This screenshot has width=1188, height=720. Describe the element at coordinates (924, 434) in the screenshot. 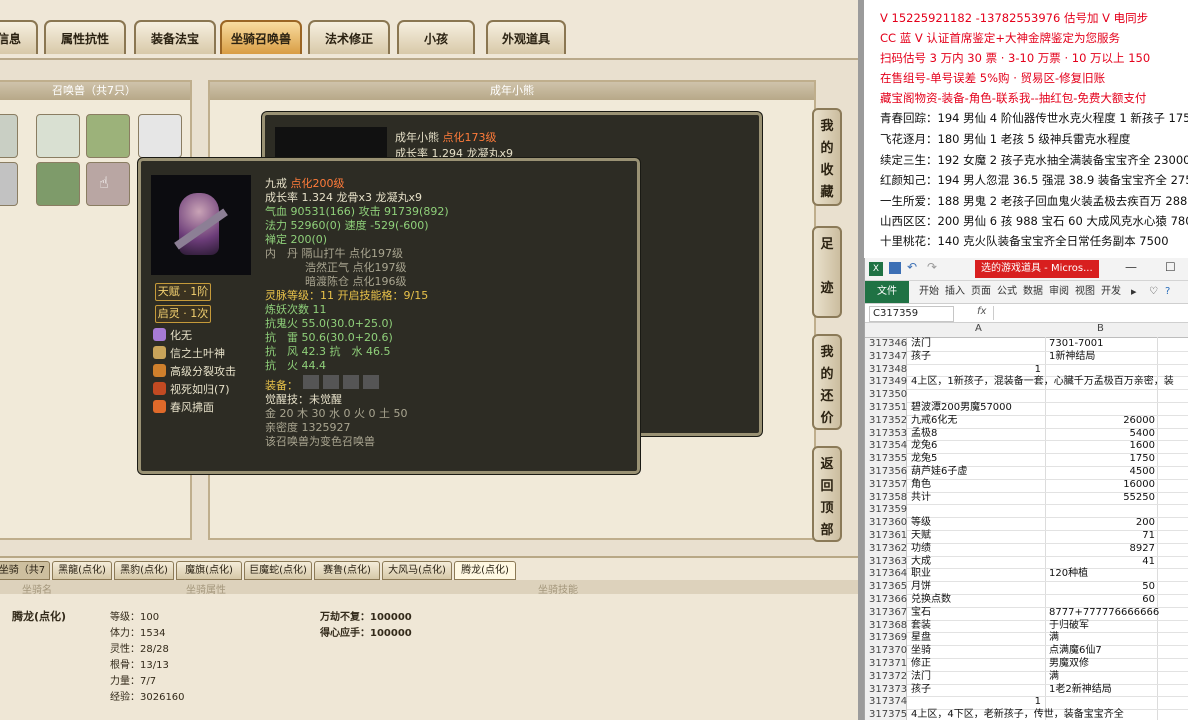

I see `cell-a: 孟极8` at that location.